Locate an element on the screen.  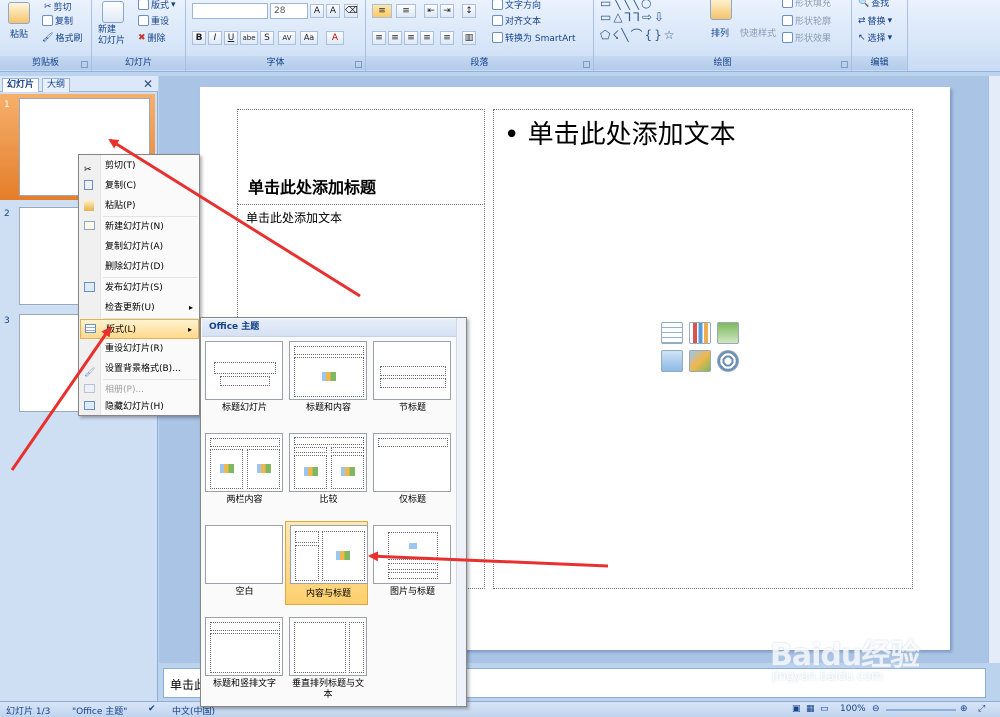
title-placeholder: 单击此处添加标题 is located at coordinates (361, 156).